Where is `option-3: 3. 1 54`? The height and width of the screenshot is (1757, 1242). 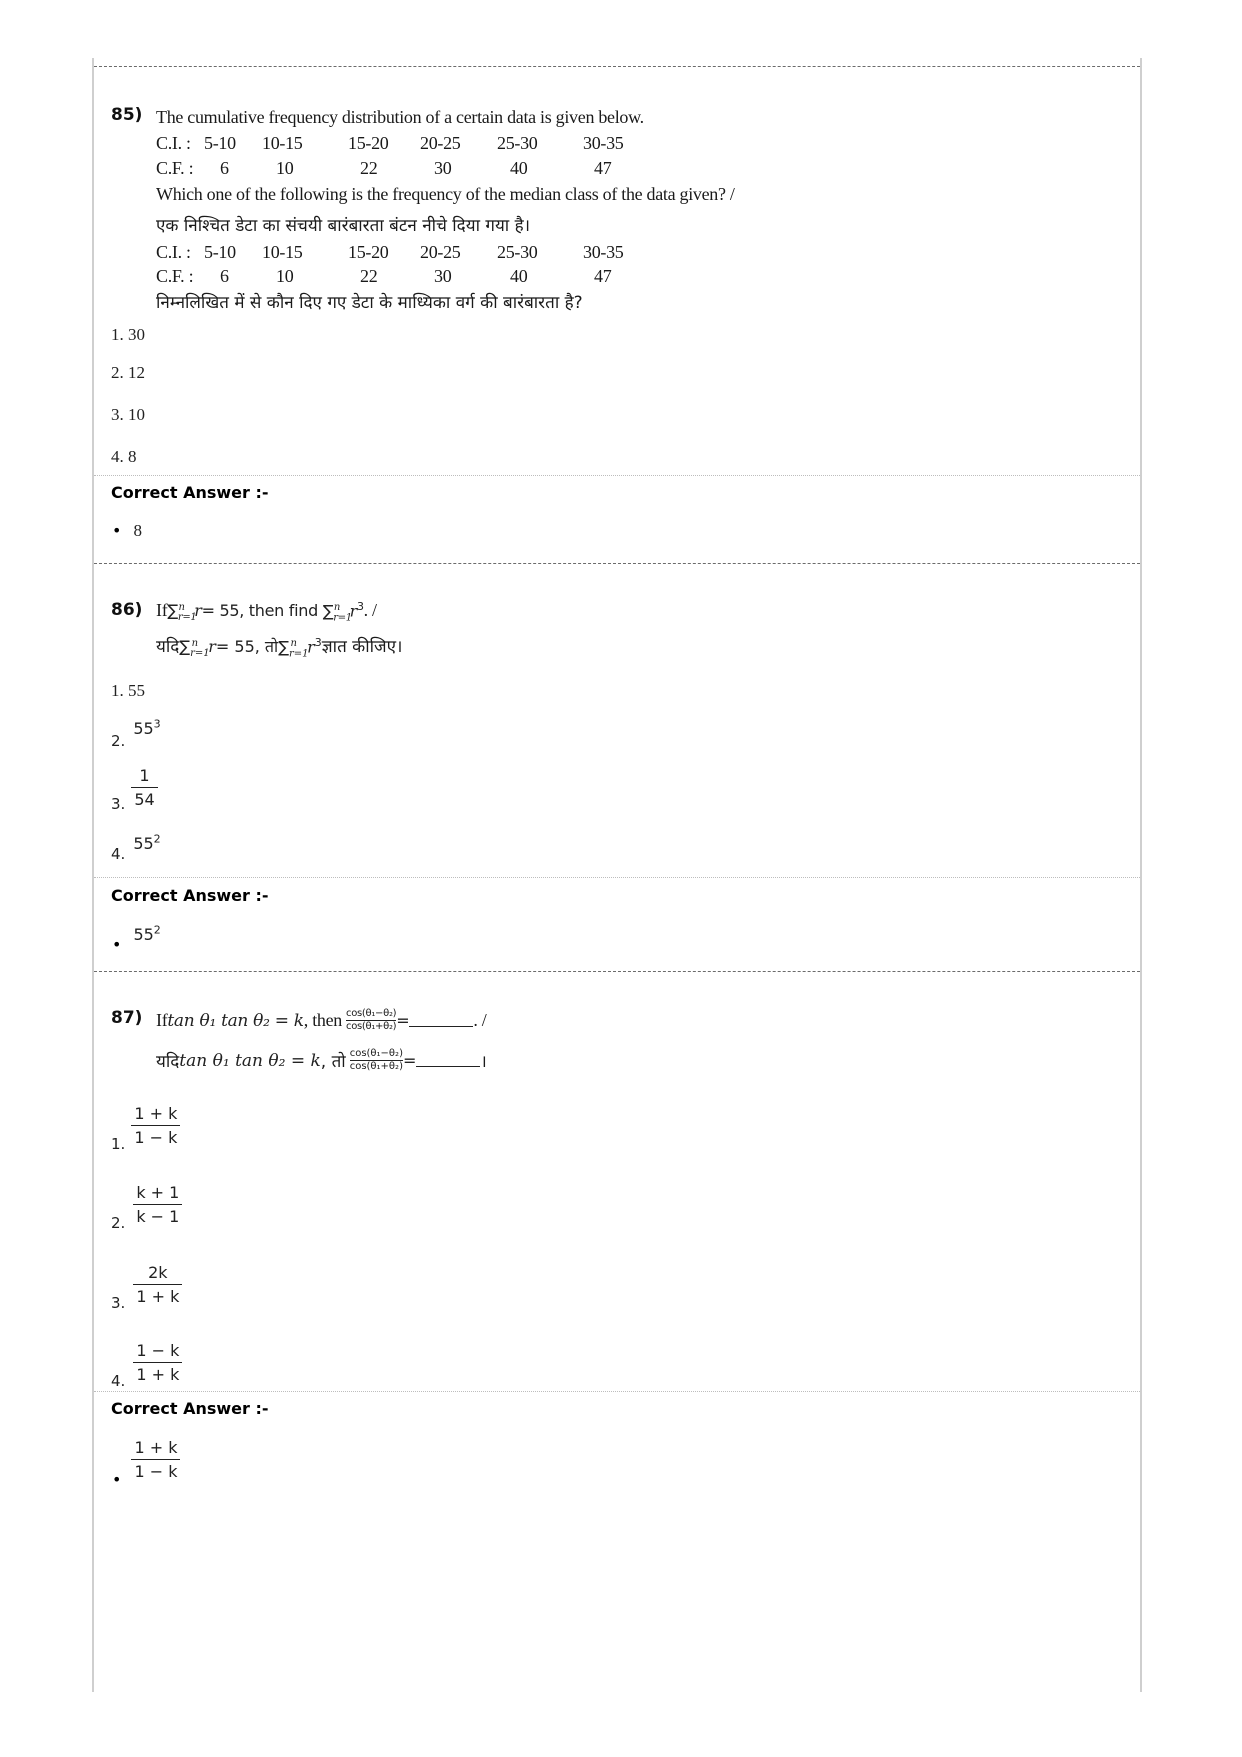
option-3: 3. 1 54 is located at coordinates (134, 789).